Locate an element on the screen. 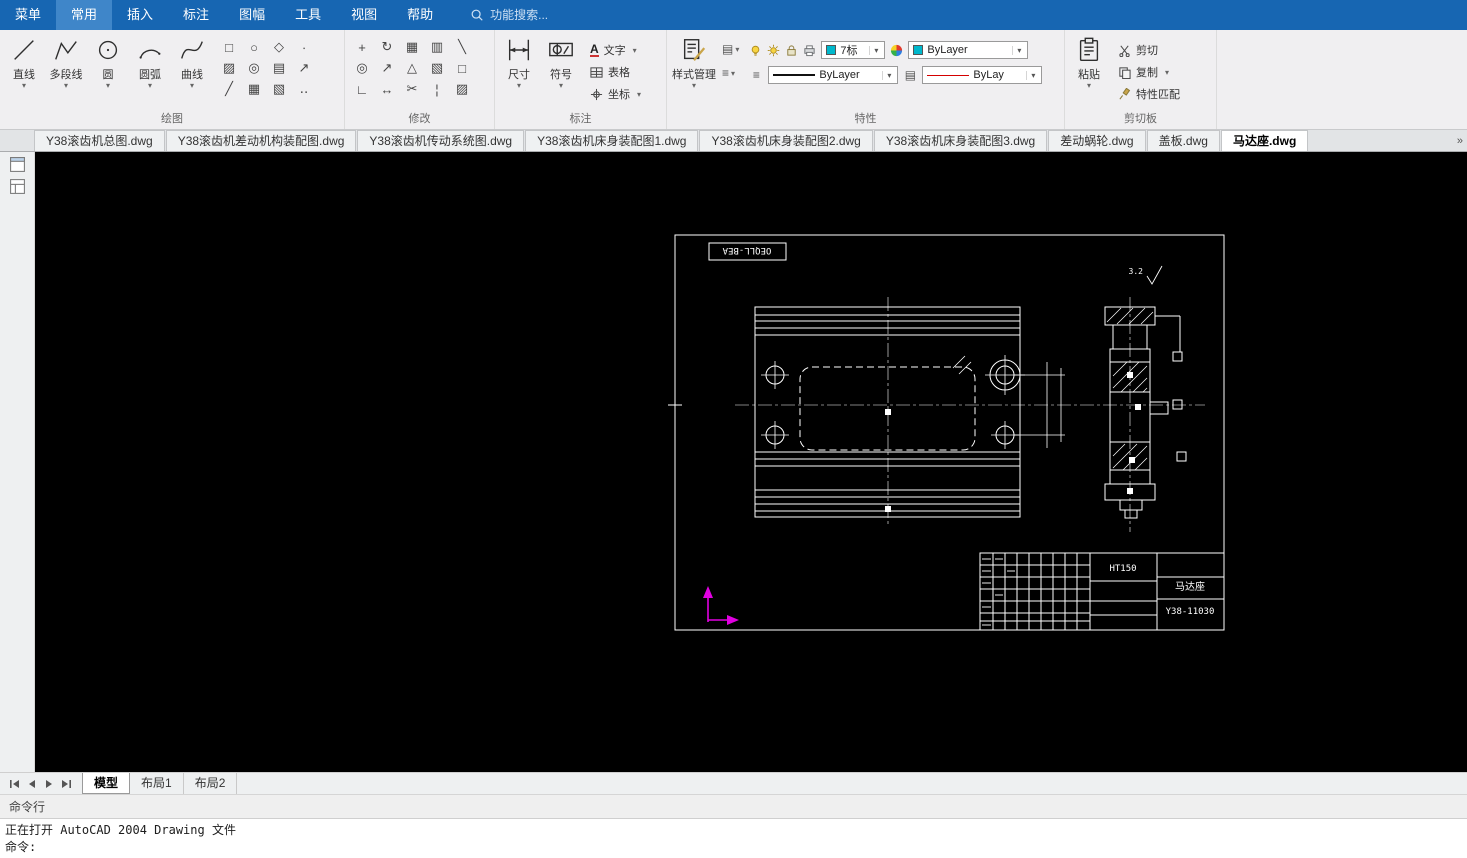 The width and height of the screenshot is (1467, 858). list-icon: ≡ is located at coordinates (726, 73).